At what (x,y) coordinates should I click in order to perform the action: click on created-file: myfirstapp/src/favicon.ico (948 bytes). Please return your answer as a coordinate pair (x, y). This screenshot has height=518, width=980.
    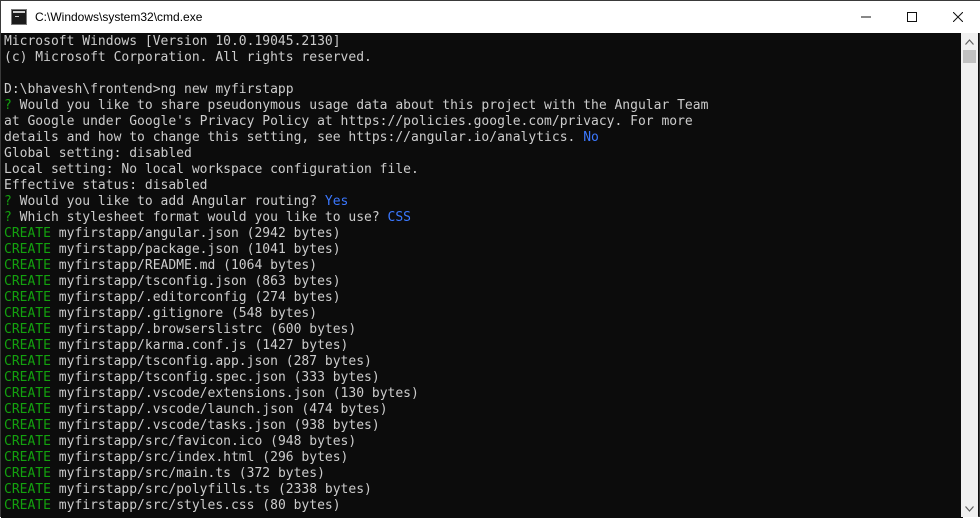
    Looking at the image, I should click on (203, 441).